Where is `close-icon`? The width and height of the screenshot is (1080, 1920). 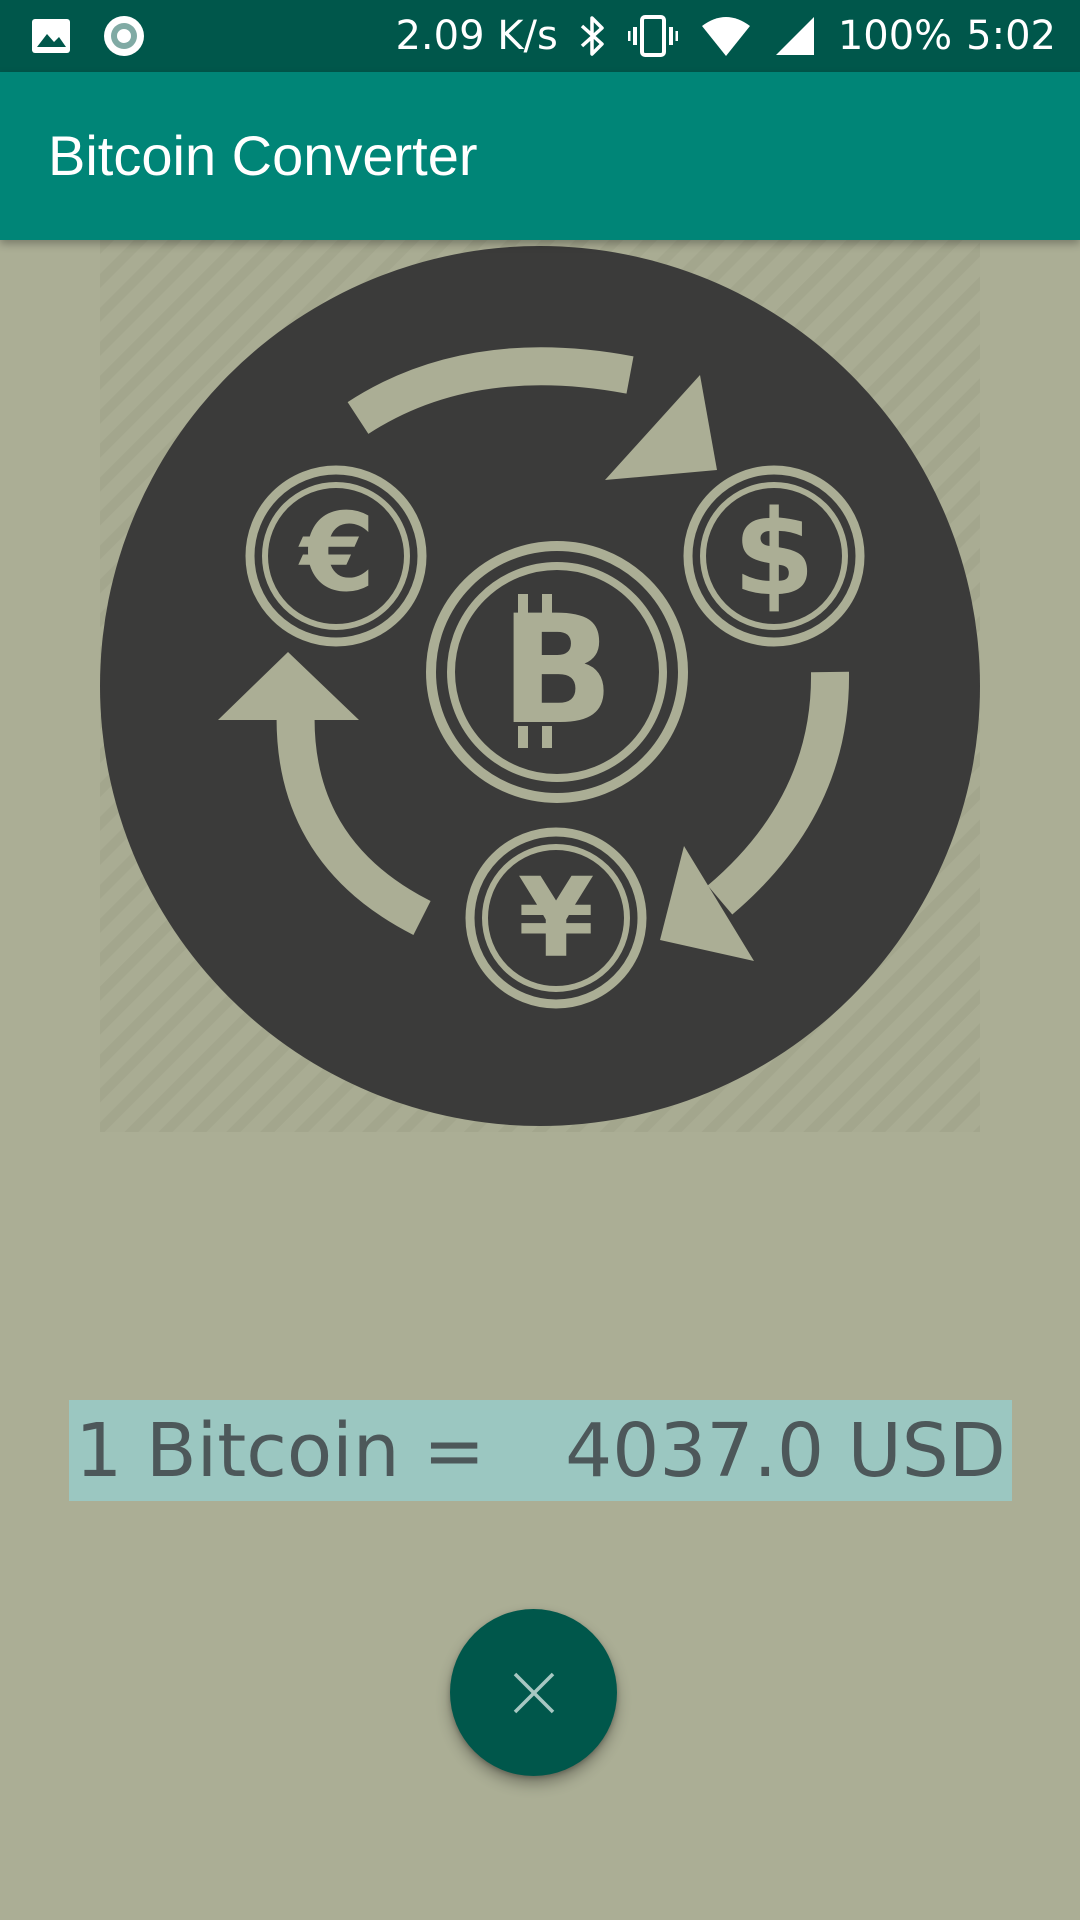
close-icon is located at coordinates (533, 1692).